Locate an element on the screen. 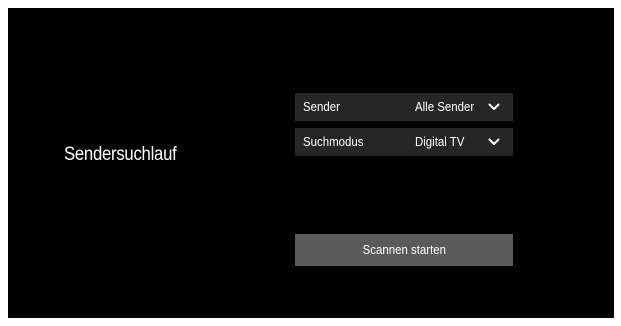  suchmodus-value: Digital TV is located at coordinates (440, 141).